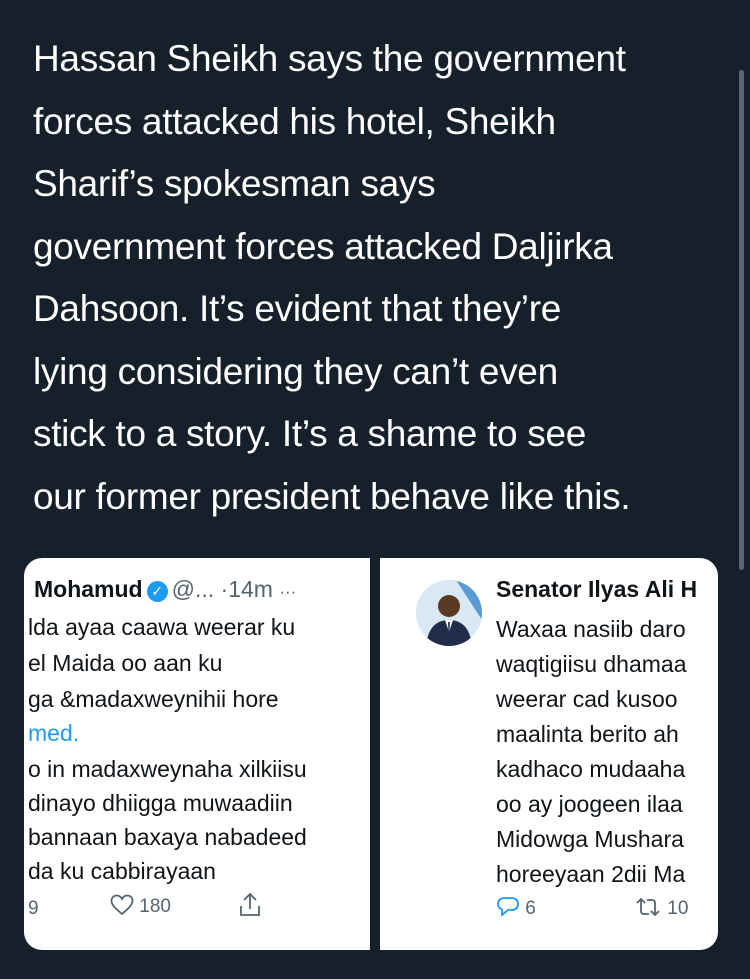 The width and height of the screenshot is (750, 979). What do you see at coordinates (295, 371) in the screenshot?
I see `tweet-line: lying considering they can’t even` at bounding box center [295, 371].